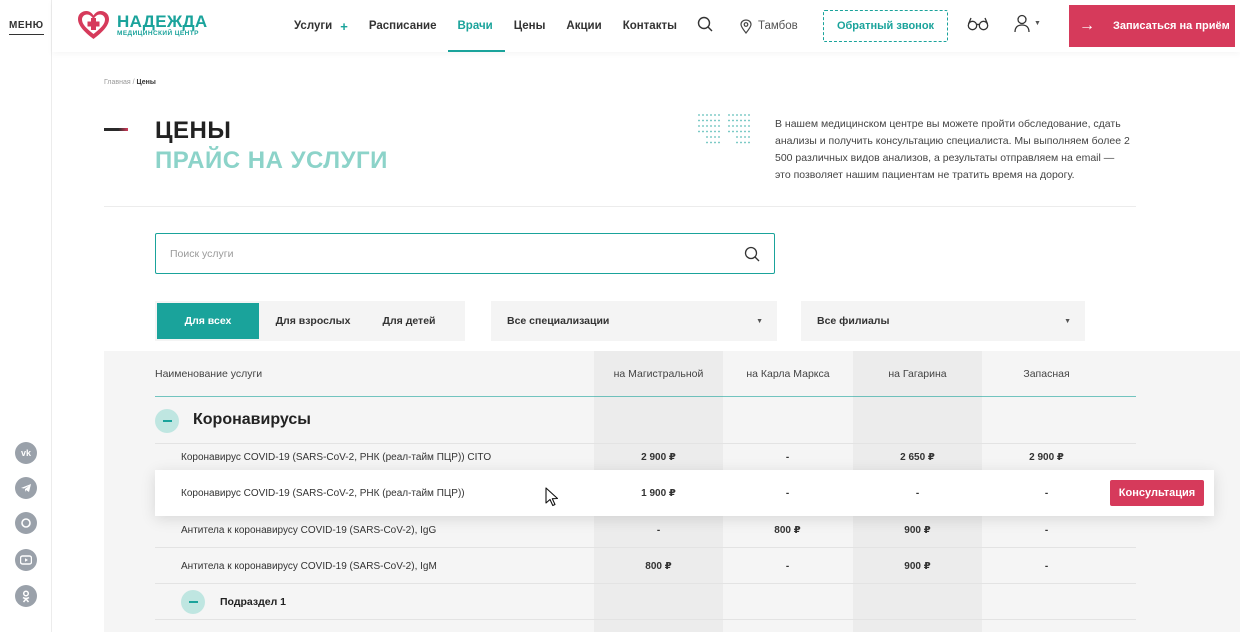 The width and height of the screenshot is (1240, 632). What do you see at coordinates (650, 26) in the screenshot?
I see `nav-item-contacts: Контакты` at bounding box center [650, 26].